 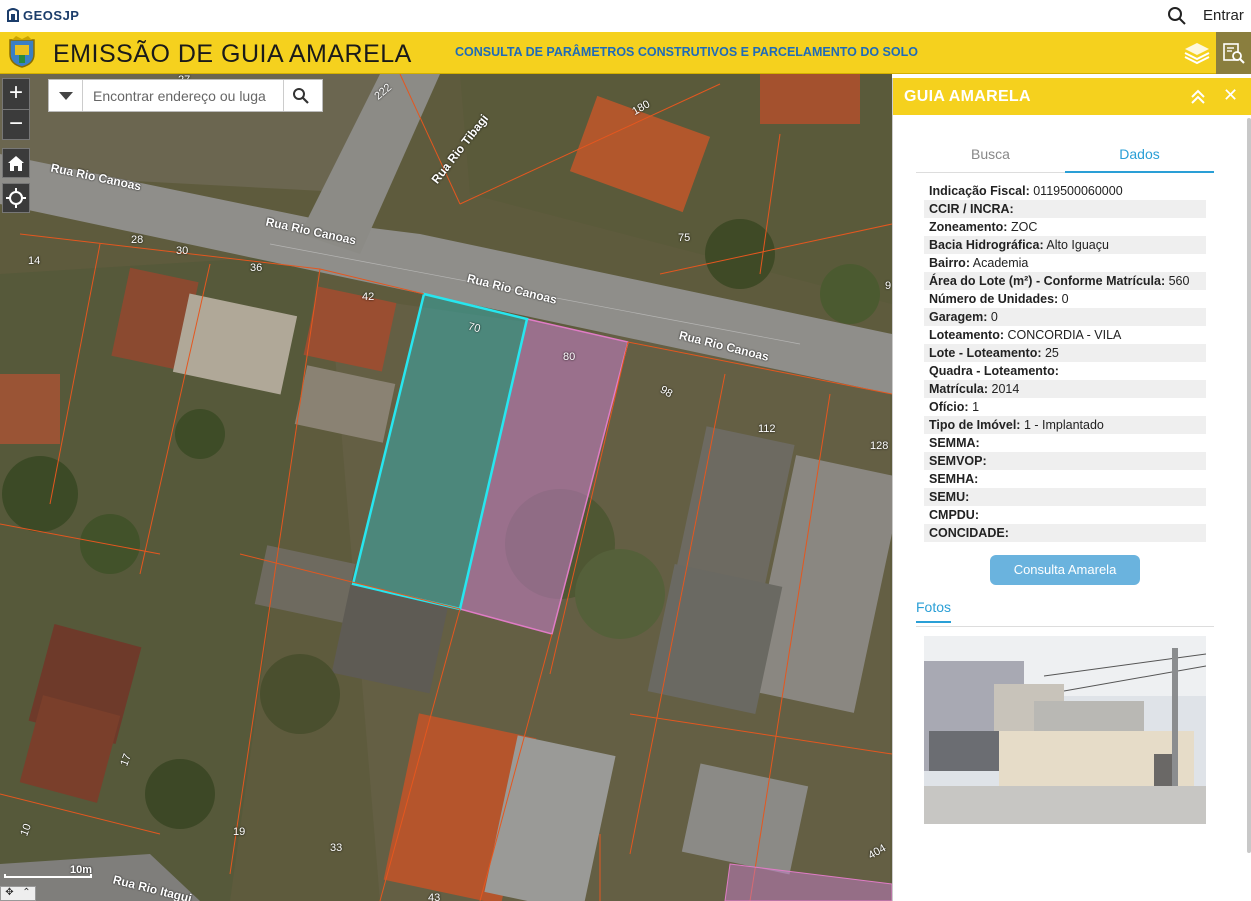 What do you see at coordinates (569, 357) in the screenshot?
I see `lot-number: 80` at bounding box center [569, 357].